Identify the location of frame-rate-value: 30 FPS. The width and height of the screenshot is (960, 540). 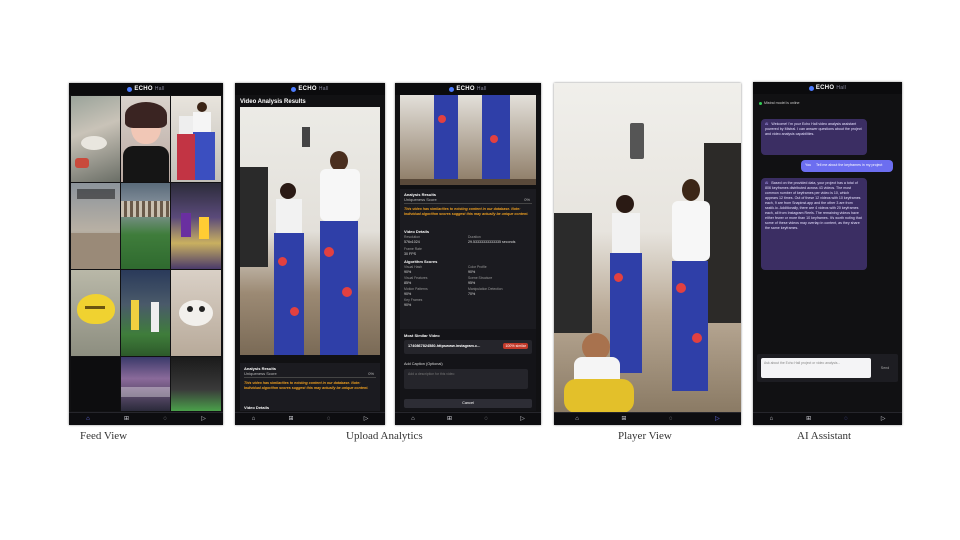
(410, 254).